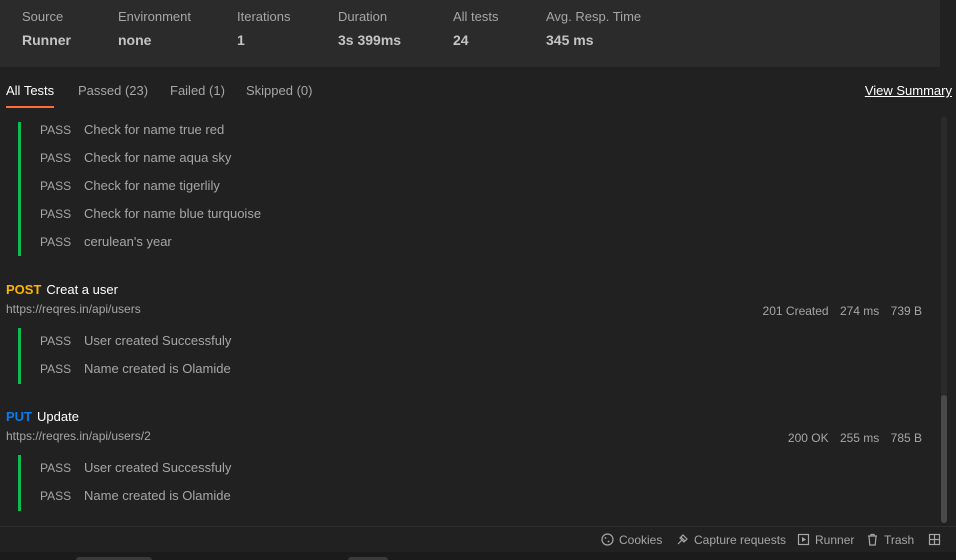 The image size is (956, 560). I want to click on stat-avg-resp-time: Avg. Resp. Time 345 ms, so click(593, 29).